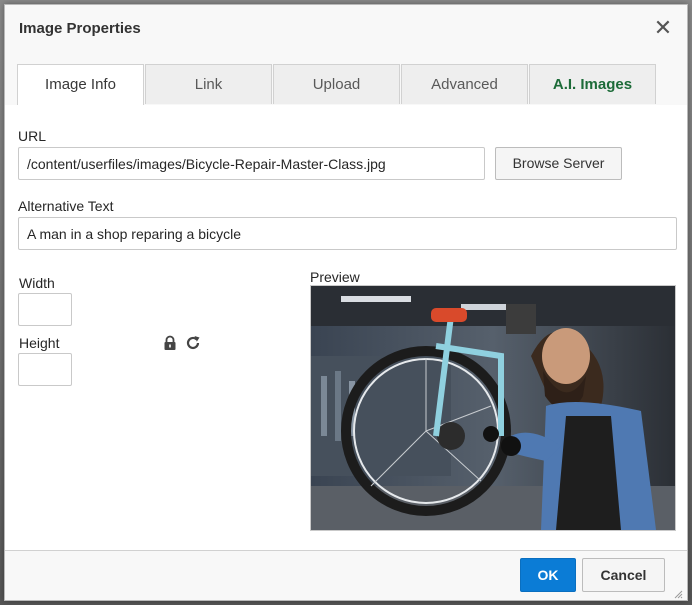  Describe the element at coordinates (335, 277) in the screenshot. I see `preview-label: Preview` at that location.